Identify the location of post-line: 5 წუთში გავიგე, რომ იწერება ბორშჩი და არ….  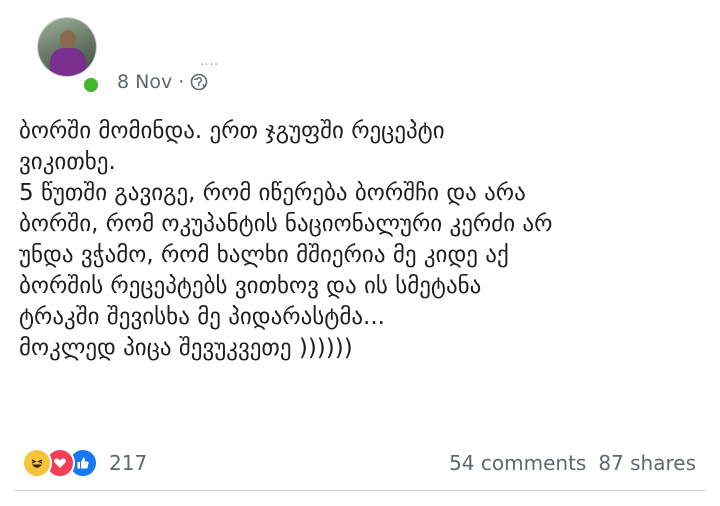
(272, 193).